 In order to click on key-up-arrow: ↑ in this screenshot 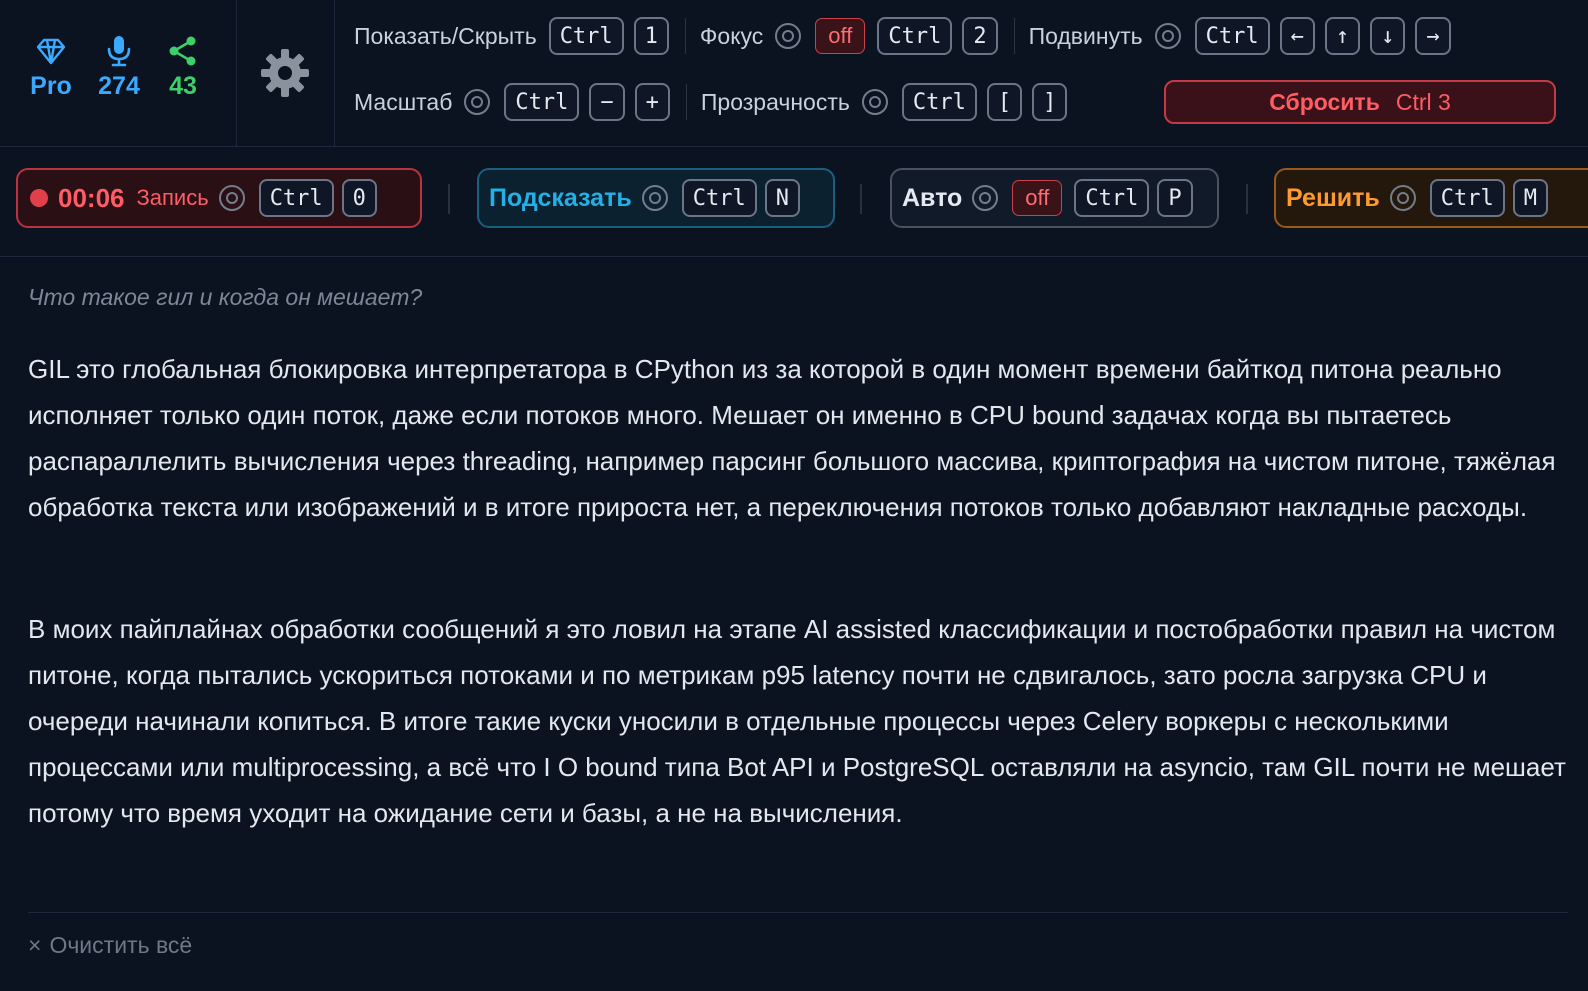, I will do `click(1342, 36)`.